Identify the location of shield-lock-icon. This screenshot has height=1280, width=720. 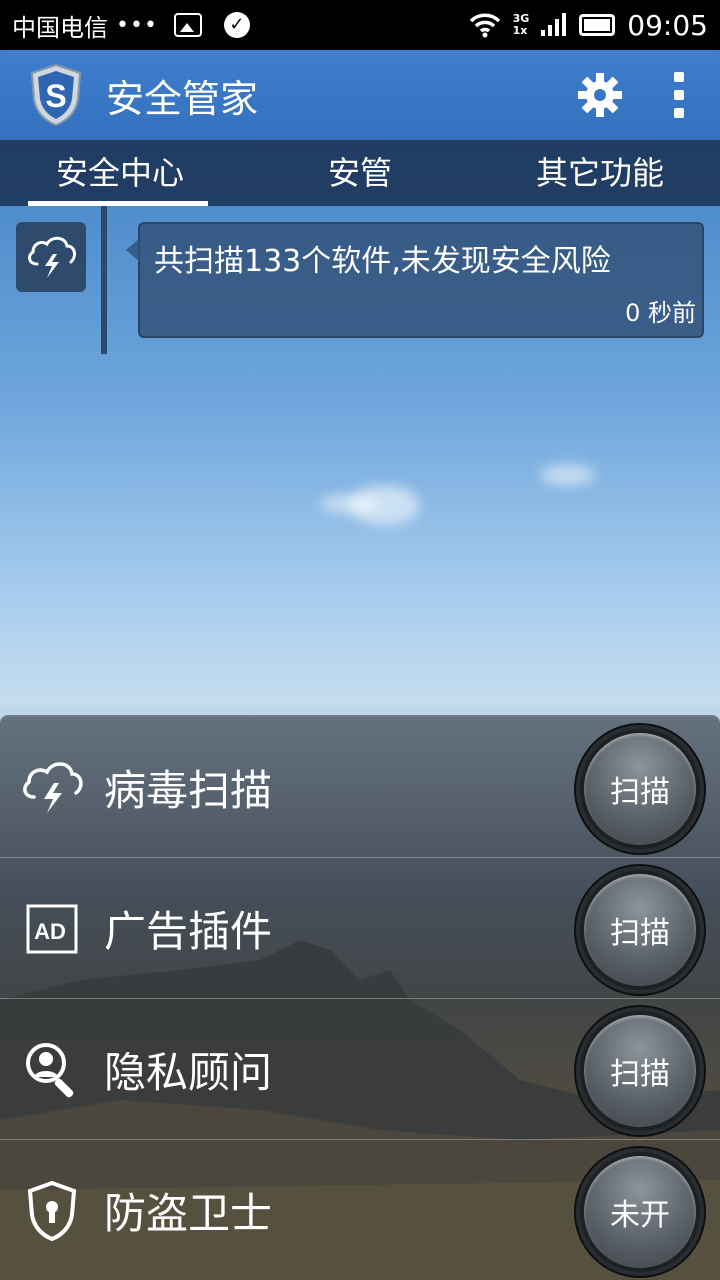
(52, 1210).